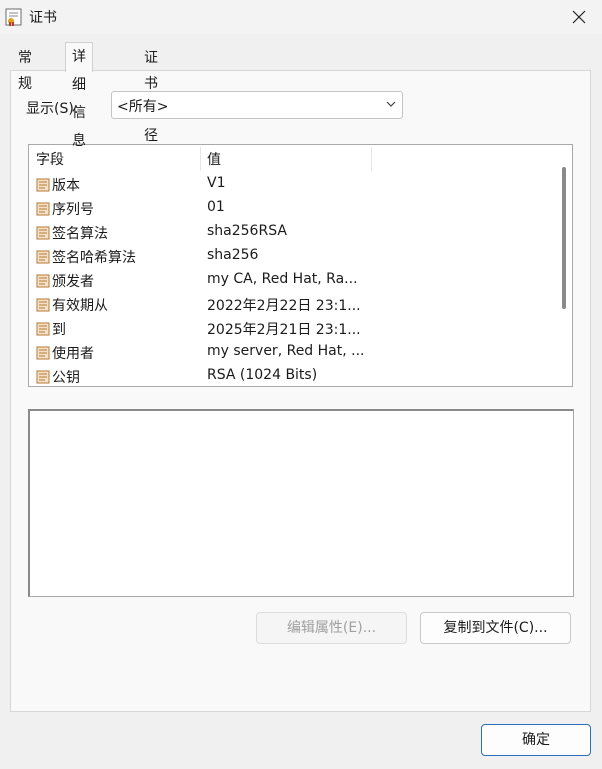 This screenshot has width=602, height=769. What do you see at coordinates (80, 234) in the screenshot?
I see `field-name: 签名算法` at bounding box center [80, 234].